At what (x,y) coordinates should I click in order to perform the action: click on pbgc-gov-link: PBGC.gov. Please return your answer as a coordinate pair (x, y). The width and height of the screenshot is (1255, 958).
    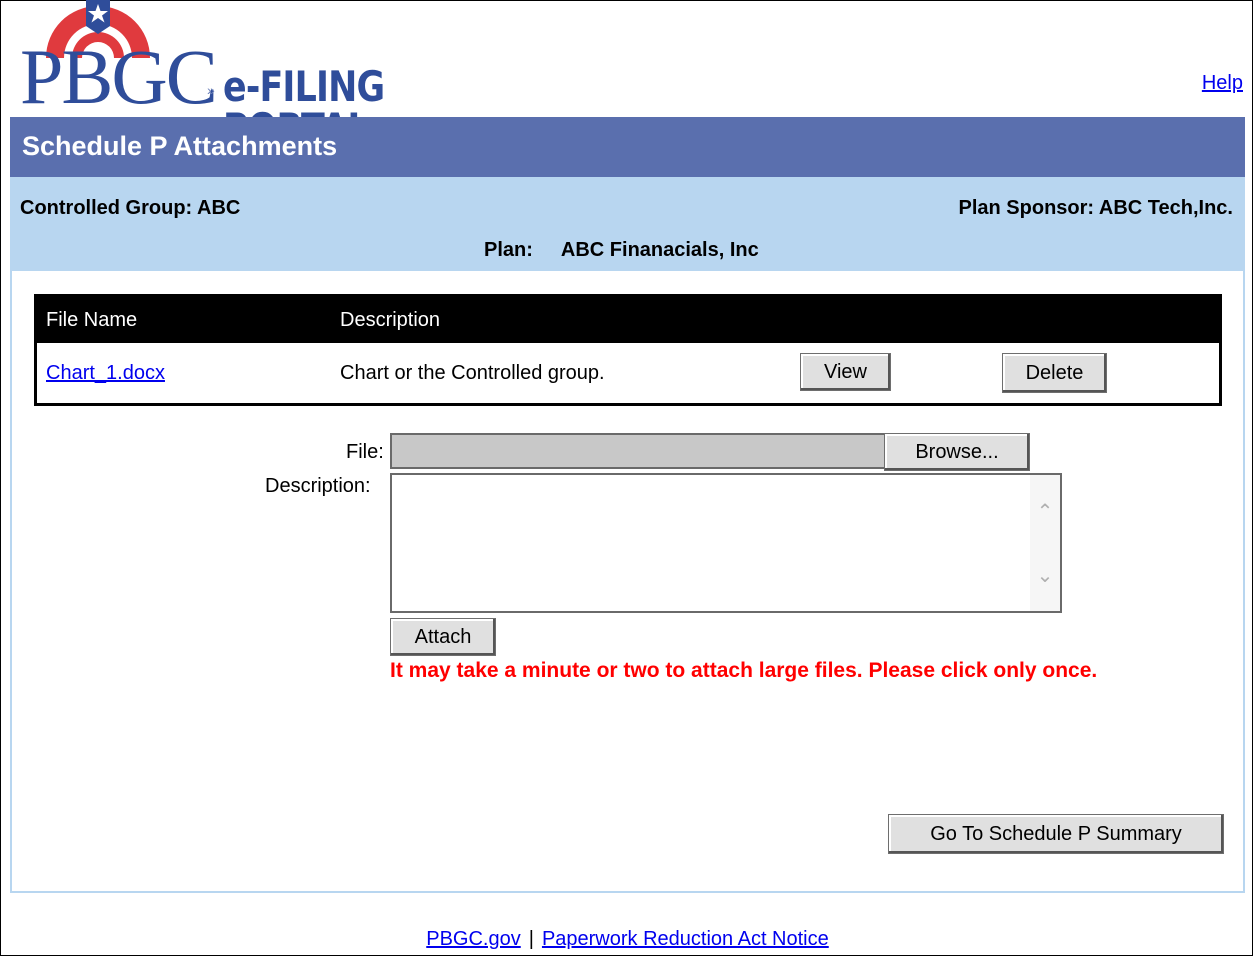
    Looking at the image, I should click on (473, 939).